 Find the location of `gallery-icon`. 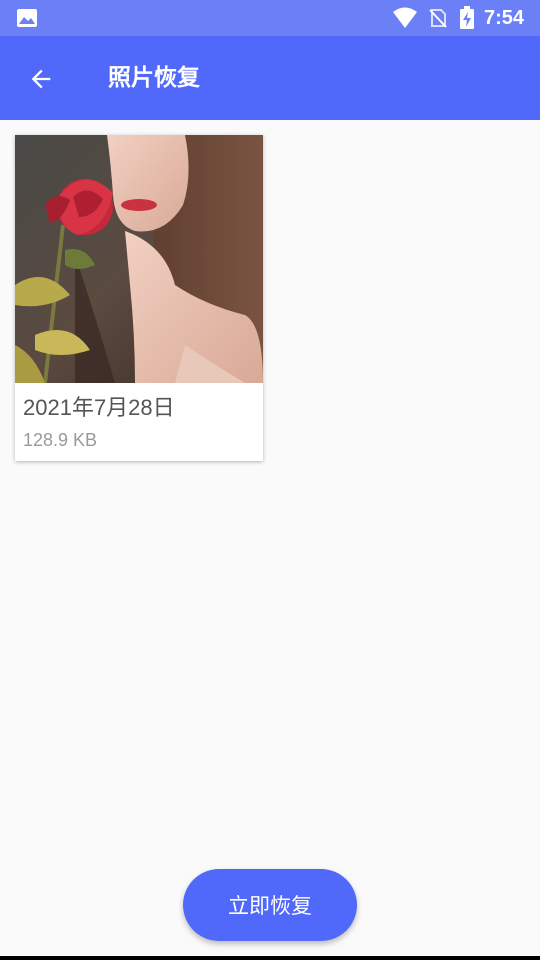

gallery-icon is located at coordinates (27, 18).